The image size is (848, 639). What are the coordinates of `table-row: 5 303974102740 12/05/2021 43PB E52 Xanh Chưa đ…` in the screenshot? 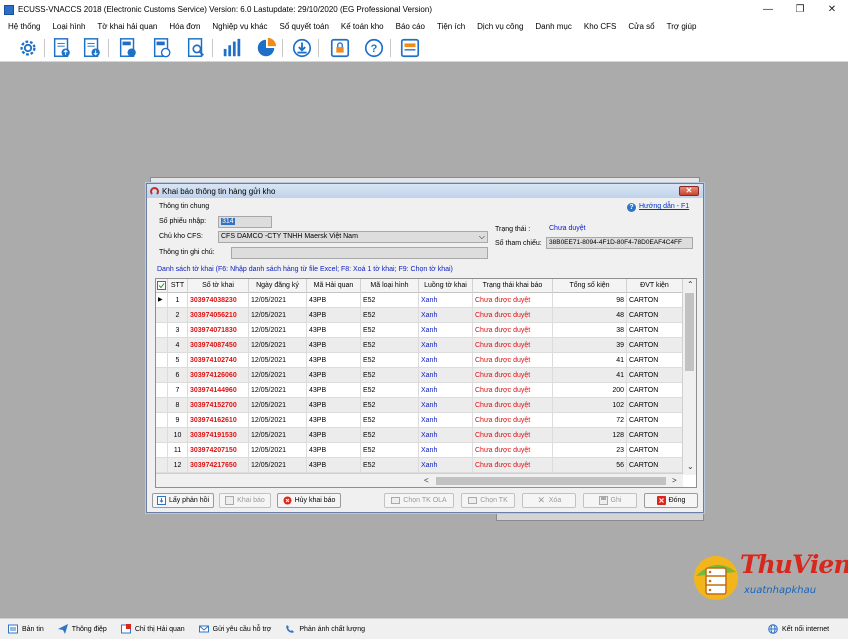 It's located at (419, 360).